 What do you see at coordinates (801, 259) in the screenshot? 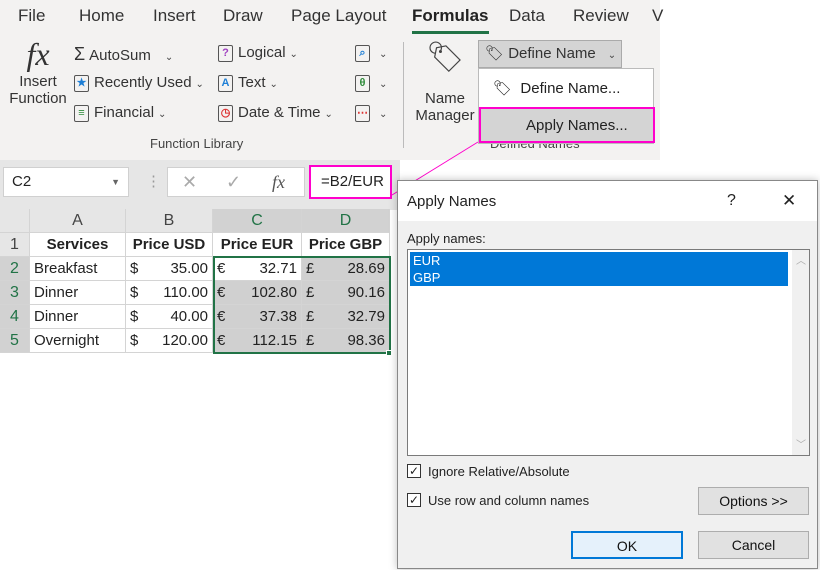
I see `scroll-up-icon: ︿` at bounding box center [801, 259].